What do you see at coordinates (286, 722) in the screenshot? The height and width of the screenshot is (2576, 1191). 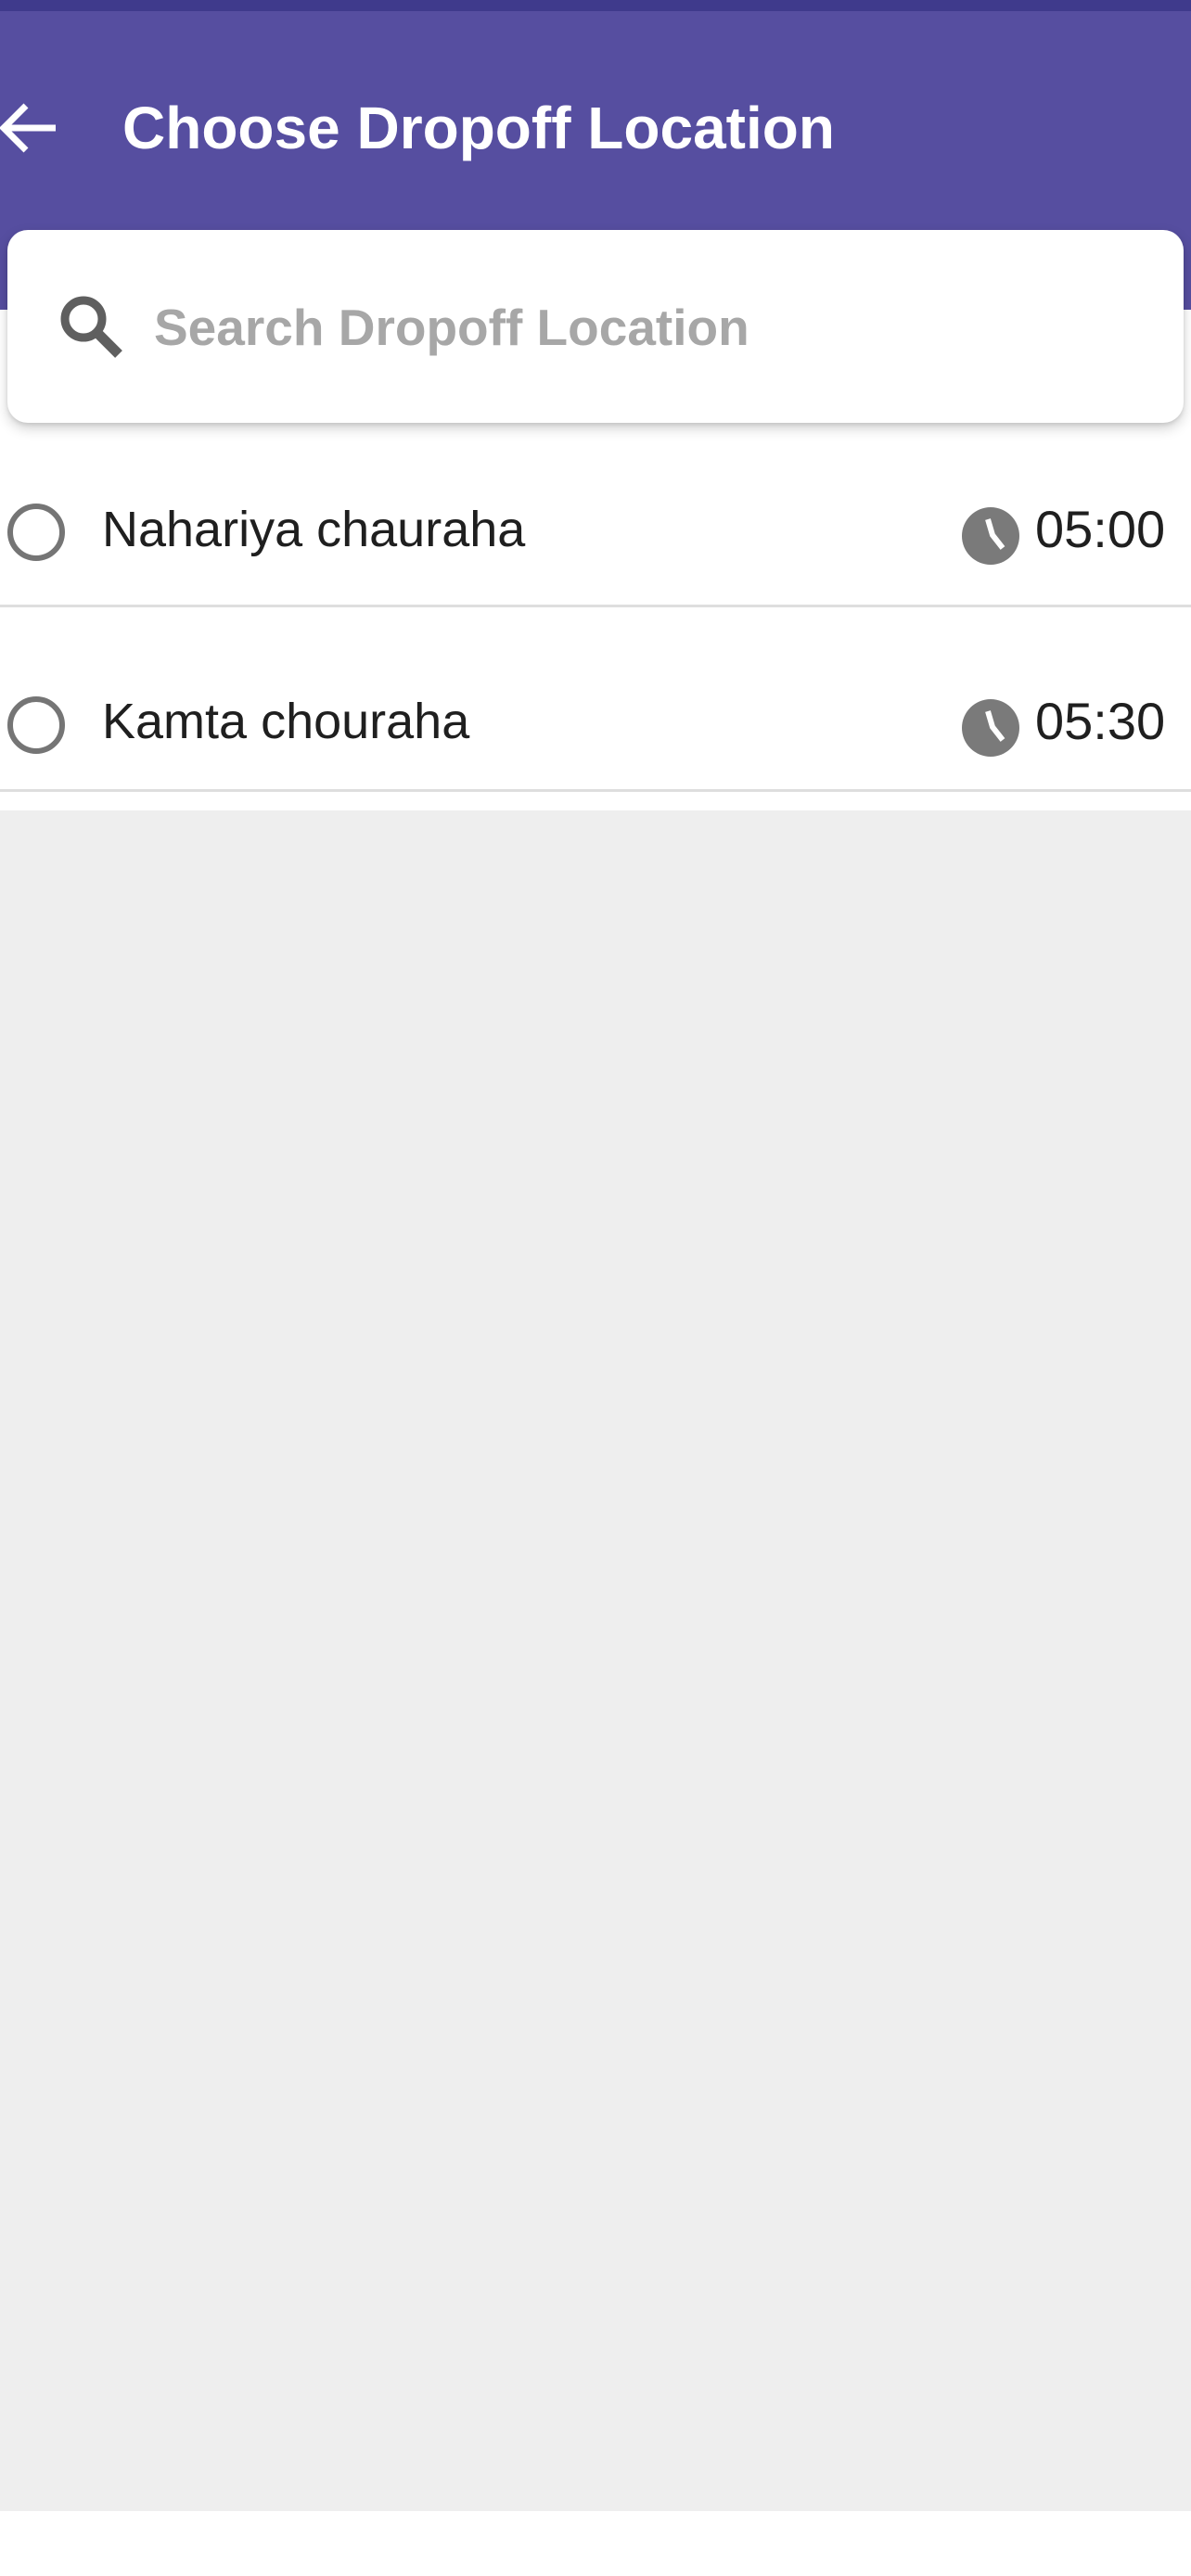 I see `location-name: Kamta chouraha` at bounding box center [286, 722].